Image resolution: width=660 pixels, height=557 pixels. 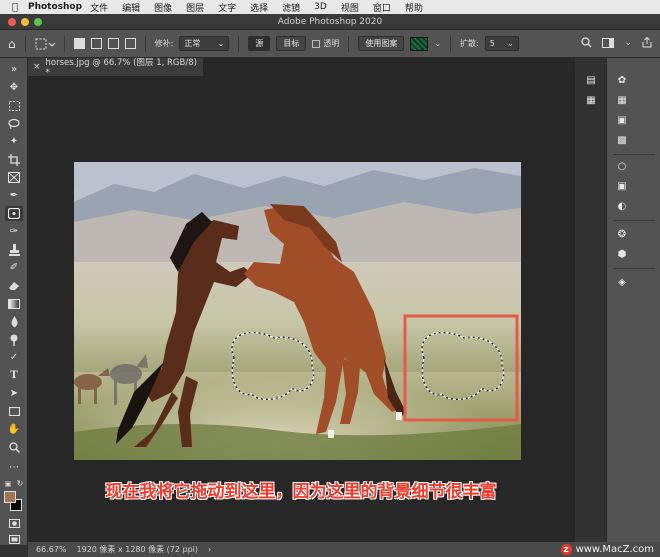 I want to click on brush-tool-icon: ✑, so click(x=14, y=231).